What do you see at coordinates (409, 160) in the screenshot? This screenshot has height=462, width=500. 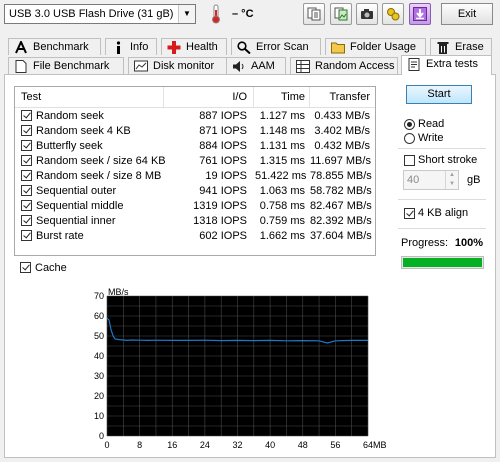 I see `short-stroke-checkbox` at bounding box center [409, 160].